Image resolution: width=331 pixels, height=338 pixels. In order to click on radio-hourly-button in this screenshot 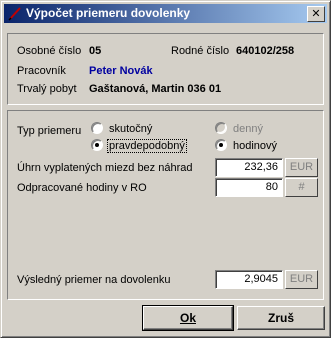, I will do `click(221, 145)`.